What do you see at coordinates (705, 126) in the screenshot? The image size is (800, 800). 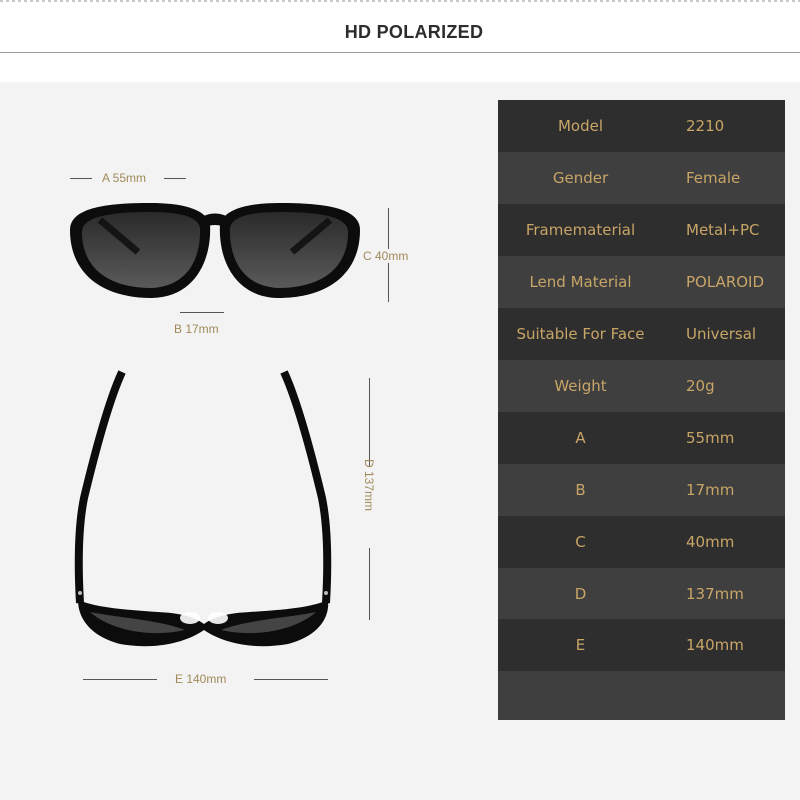 I see `spec-value: 2210` at bounding box center [705, 126].